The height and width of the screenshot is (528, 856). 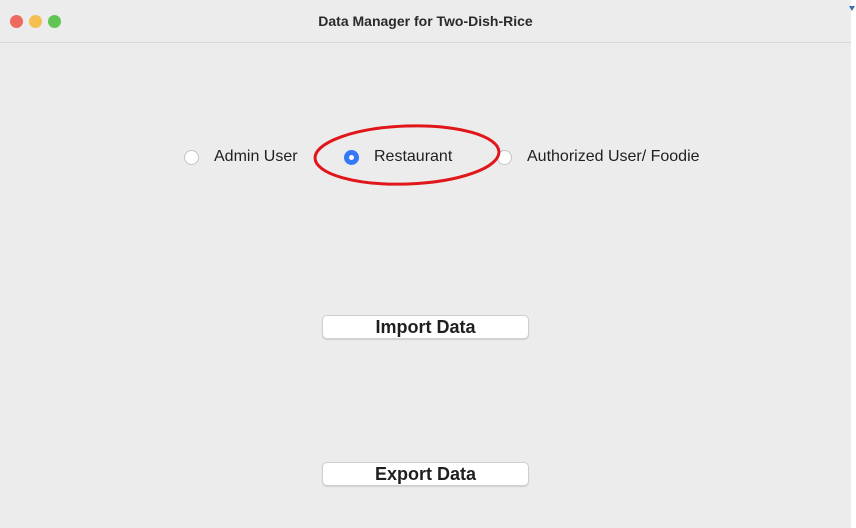 I want to click on radio-button-authorized-user-foodie, so click(x=504, y=157).